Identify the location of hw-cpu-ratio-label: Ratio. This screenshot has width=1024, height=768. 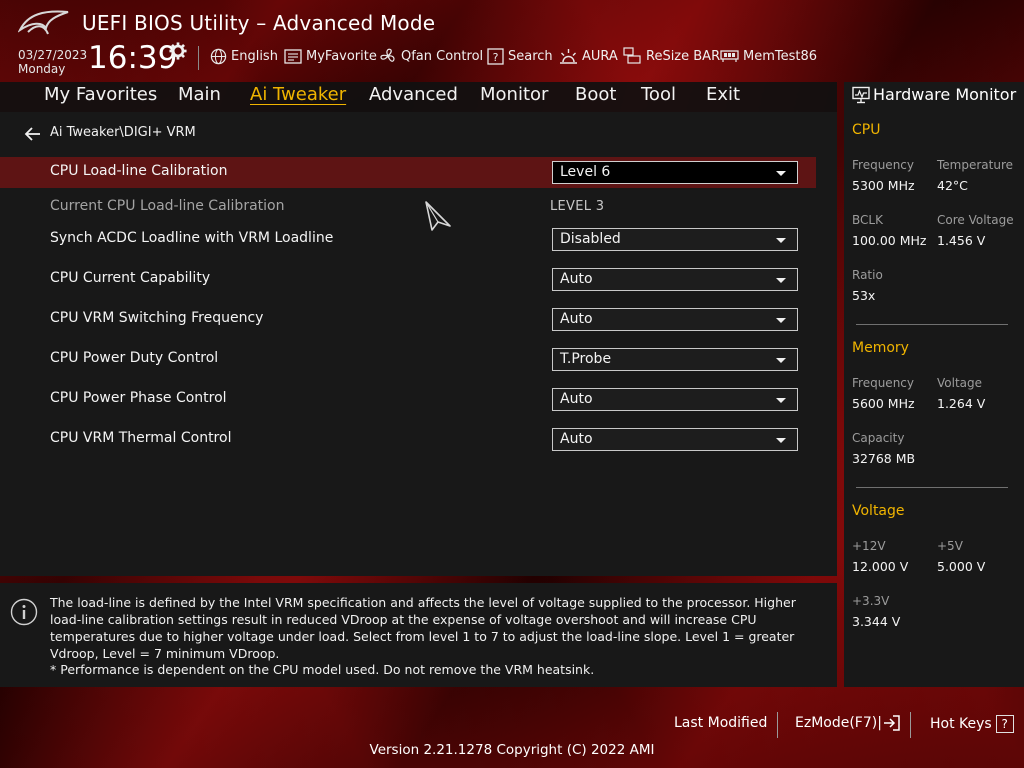
(867, 275).